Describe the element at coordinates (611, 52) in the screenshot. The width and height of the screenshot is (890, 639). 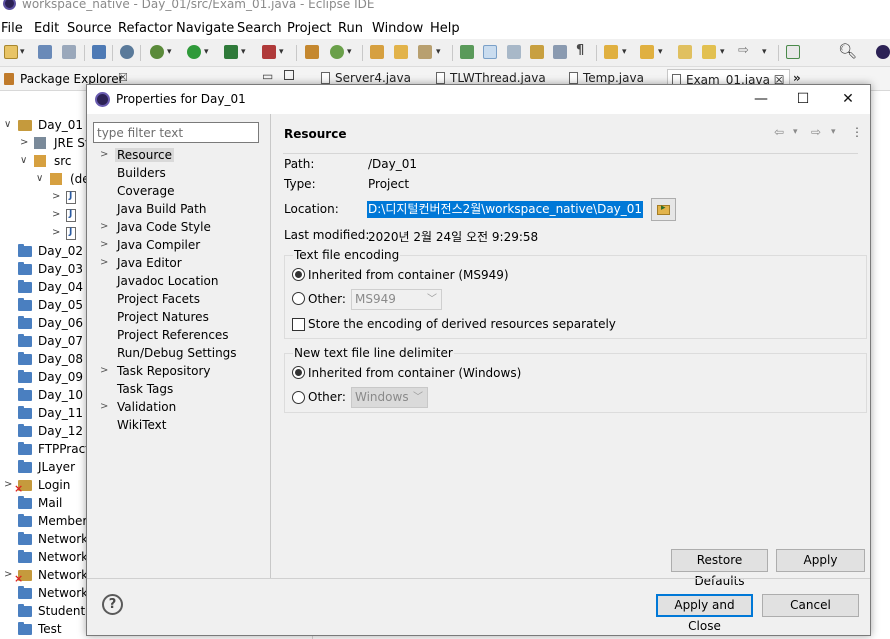
I see `next-annotation-icon` at that location.